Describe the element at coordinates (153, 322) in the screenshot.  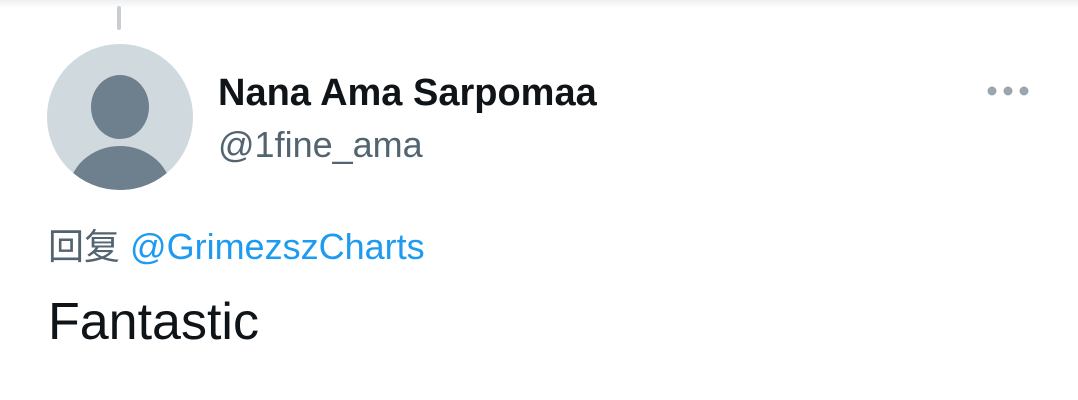
I see `tweet-text: Fantastic` at that location.